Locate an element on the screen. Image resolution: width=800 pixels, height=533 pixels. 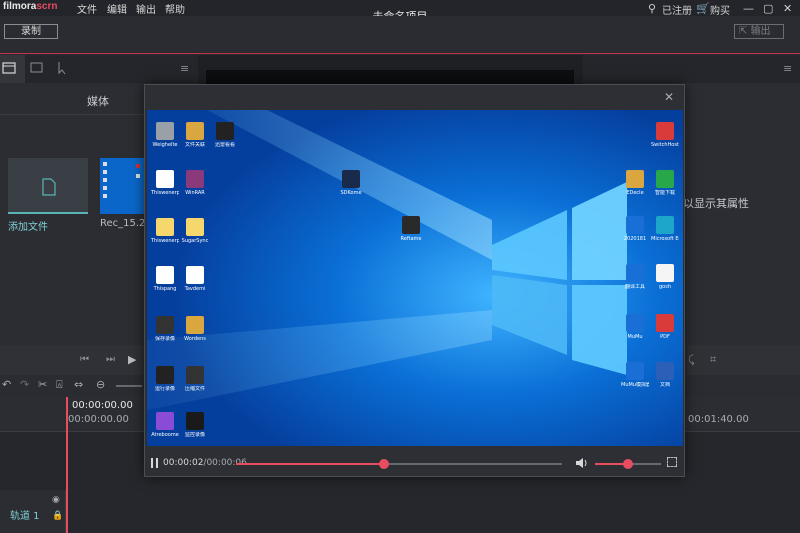
export-button: ⇱ 输出 is located at coordinates (759, 31).